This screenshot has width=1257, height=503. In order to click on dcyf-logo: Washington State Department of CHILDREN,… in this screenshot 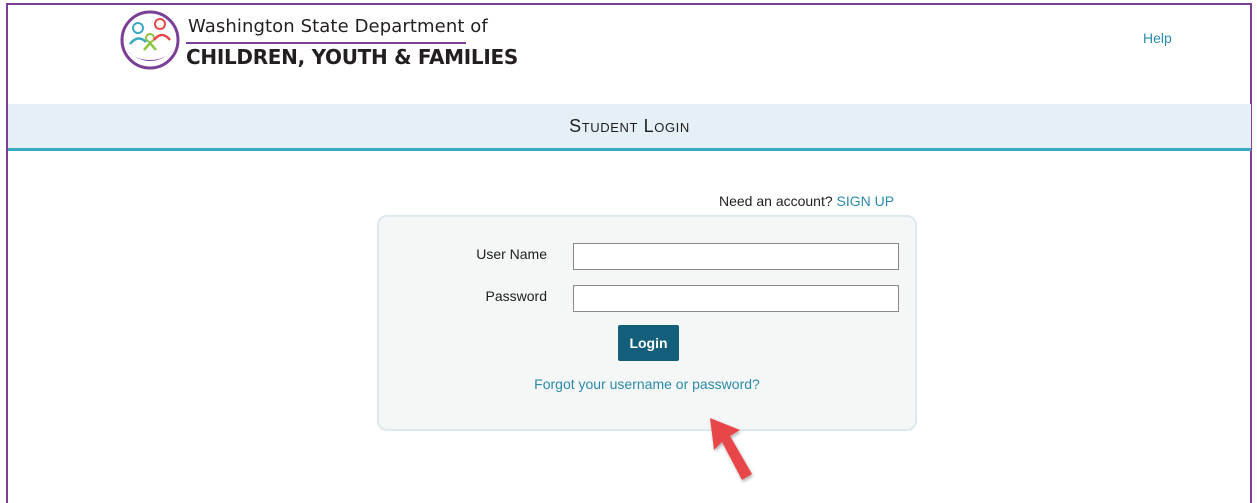, I will do `click(319, 41)`.